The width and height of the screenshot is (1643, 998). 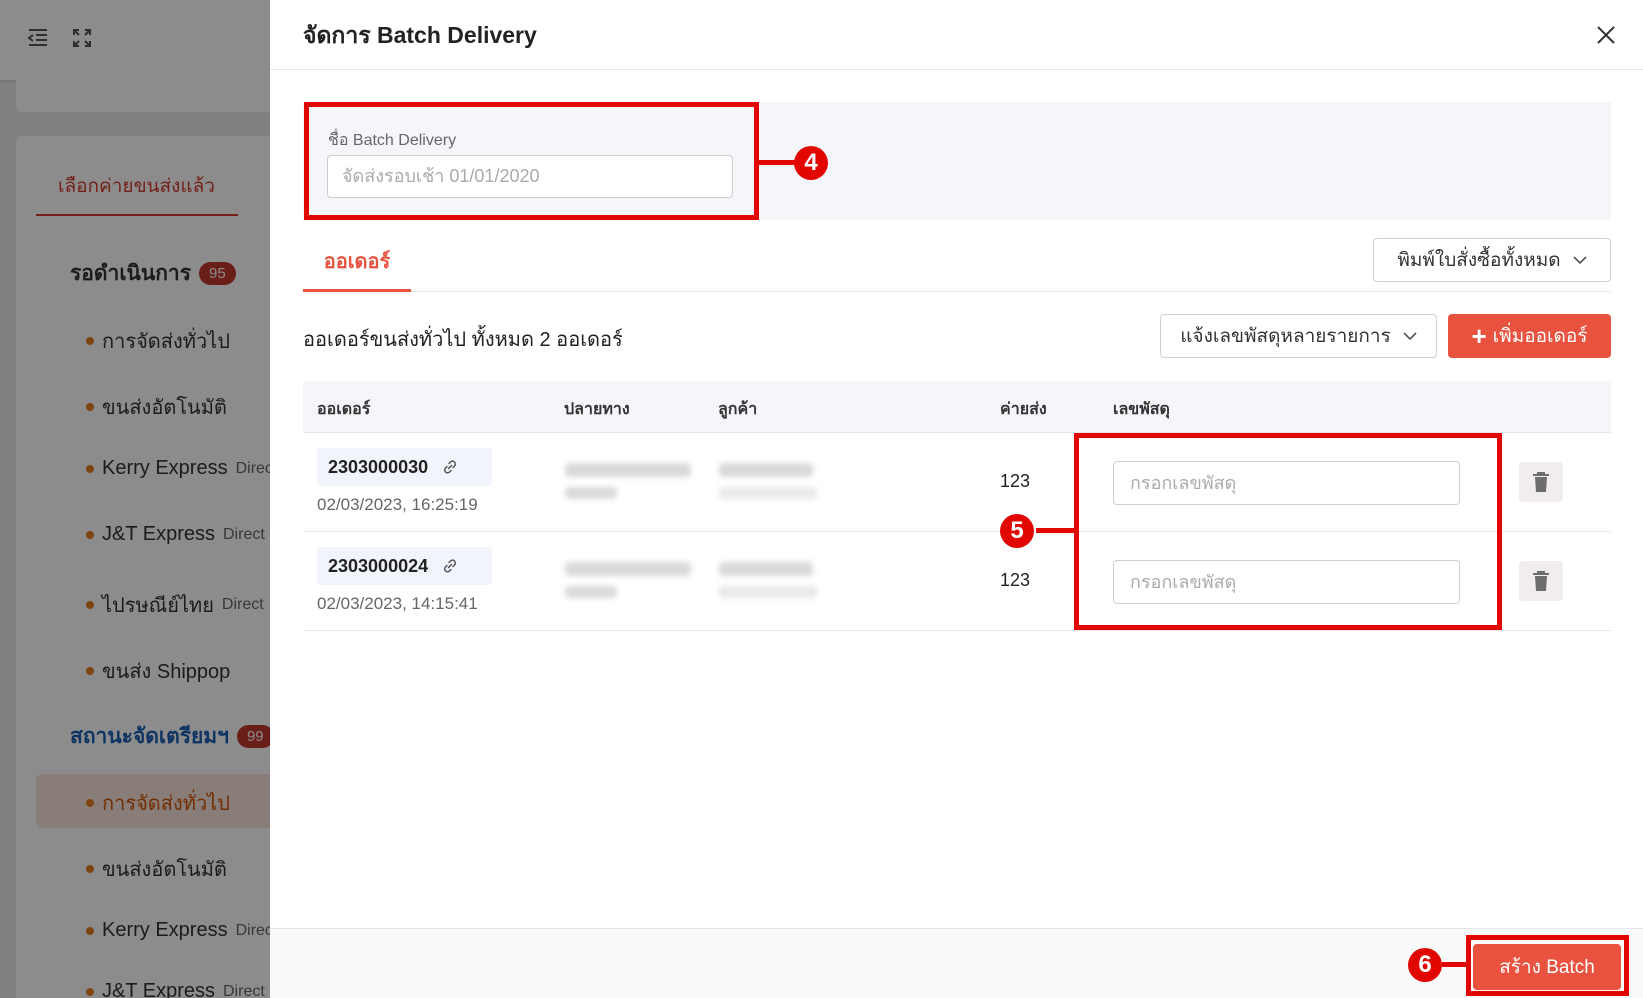 What do you see at coordinates (420, 35) in the screenshot?
I see `drawer-title: จัดการ Batch Delivery` at bounding box center [420, 35].